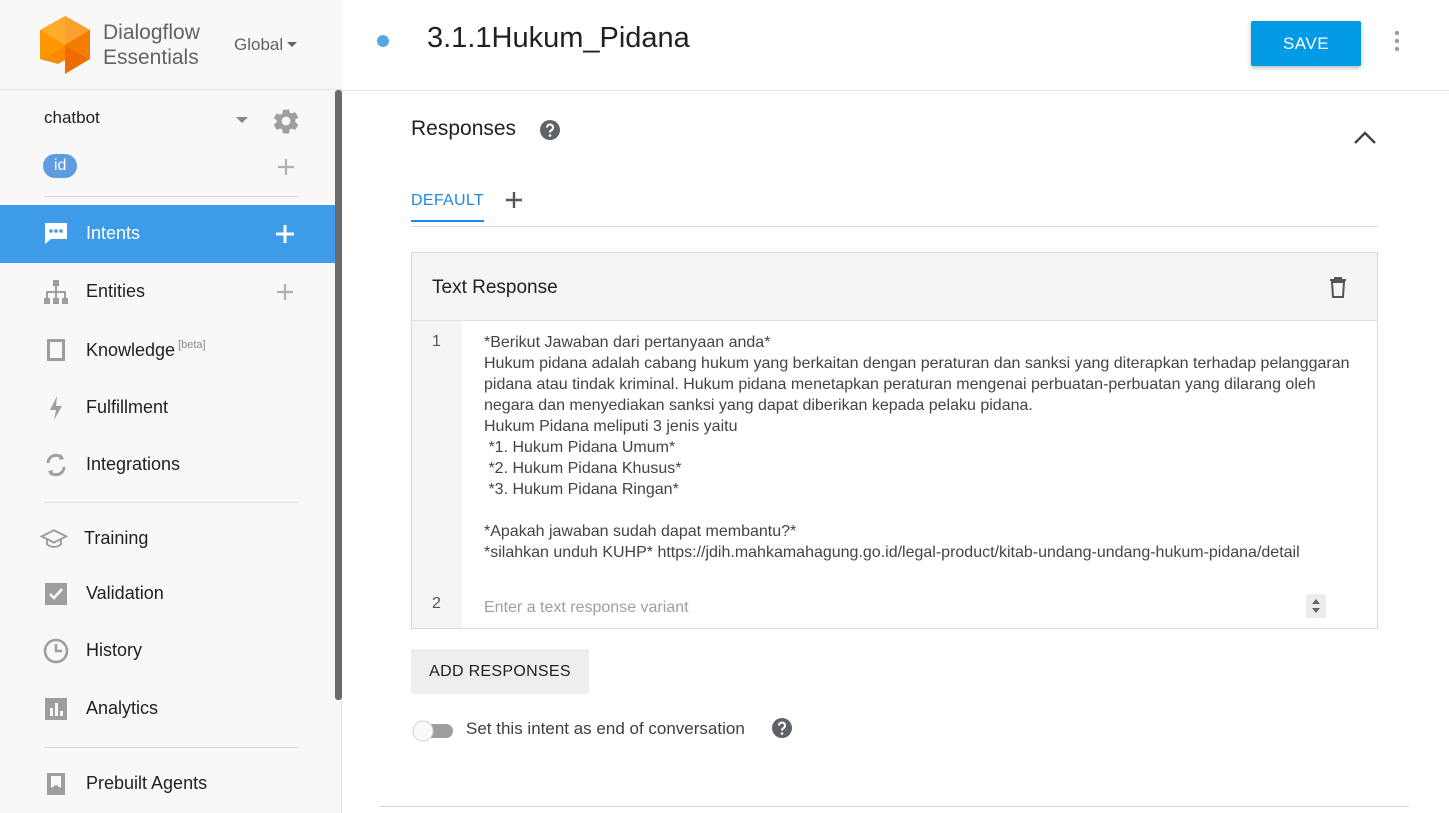 The width and height of the screenshot is (1449, 813). I want to click on add-entity-plus-icon, so click(285, 292).